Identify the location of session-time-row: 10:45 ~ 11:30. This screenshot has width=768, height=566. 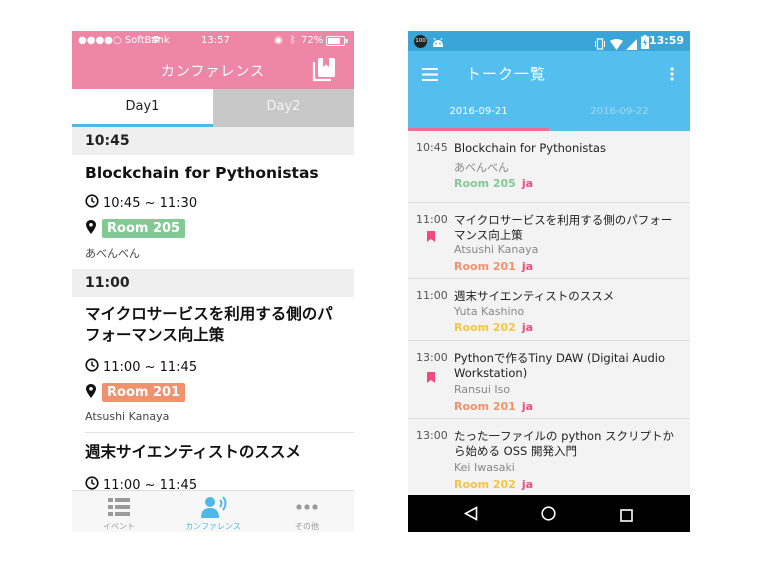
(141, 203).